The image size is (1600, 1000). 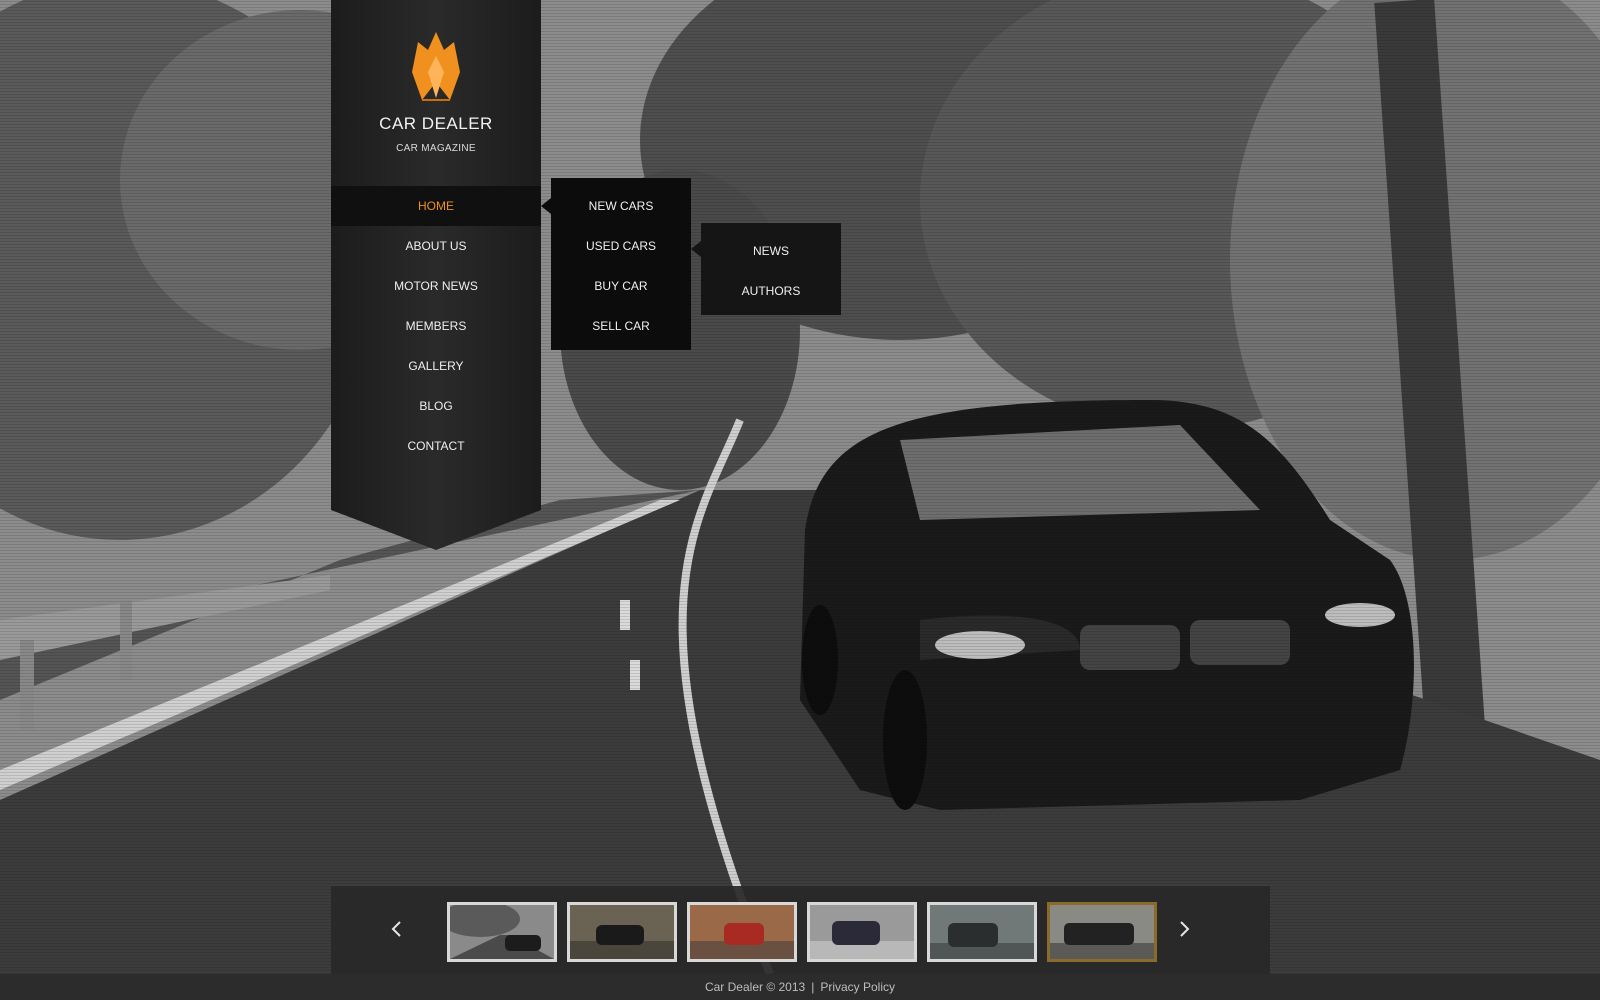 I want to click on menu-item-contact: CONTACT, so click(x=436, y=446).